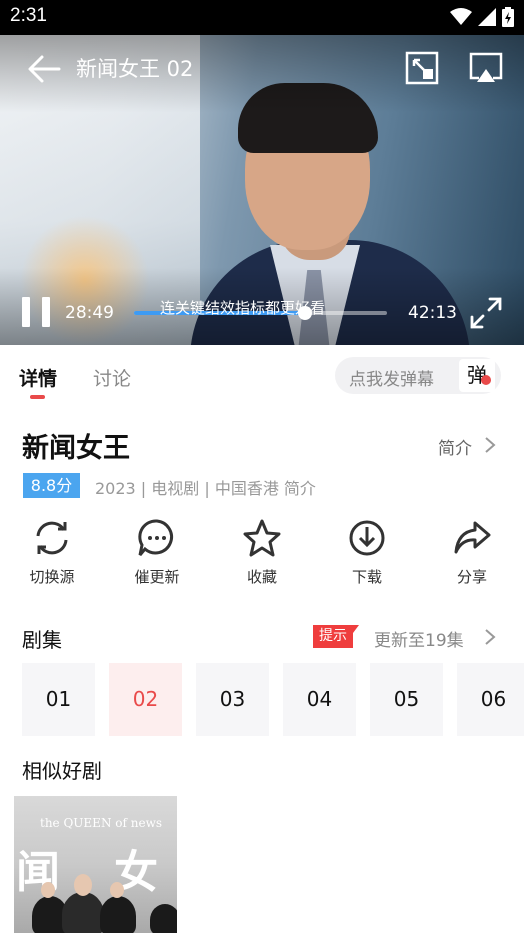  I want to click on tab-details: 详情, so click(38, 377).